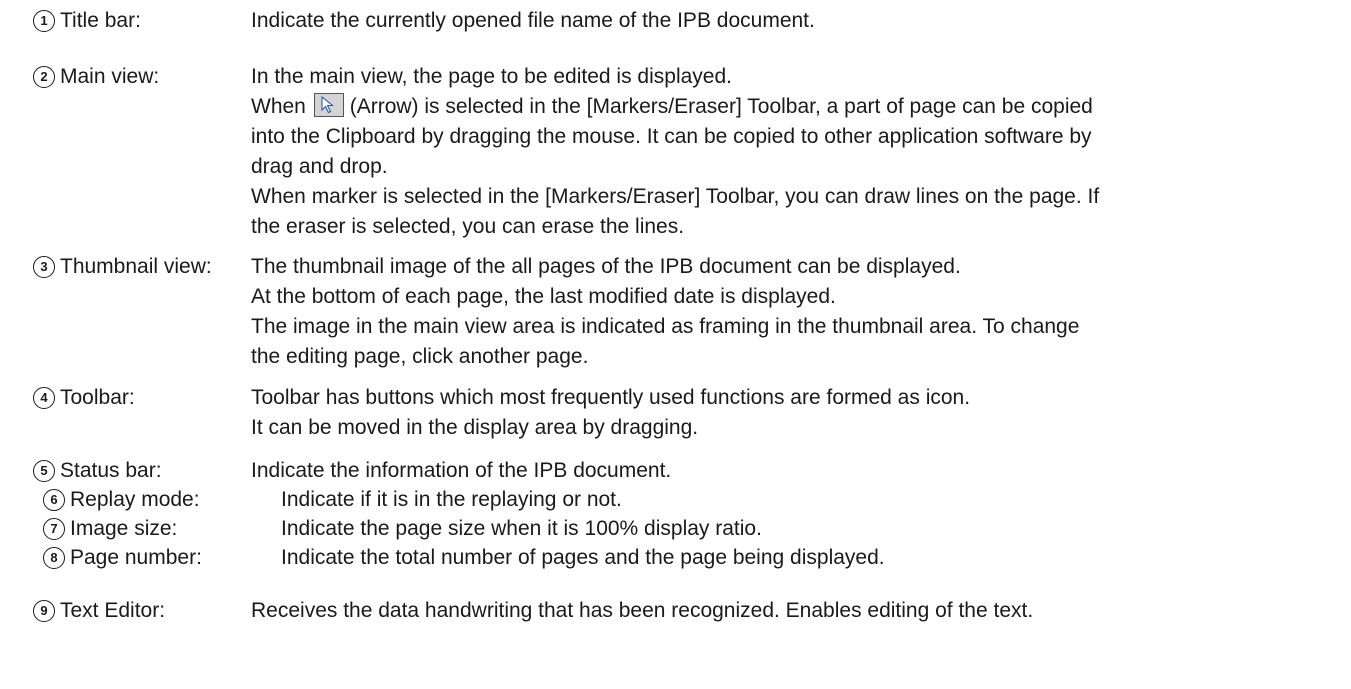 The image size is (1351, 689). What do you see at coordinates (136, 266) in the screenshot?
I see `term-label: Thumbnail view:` at bounding box center [136, 266].